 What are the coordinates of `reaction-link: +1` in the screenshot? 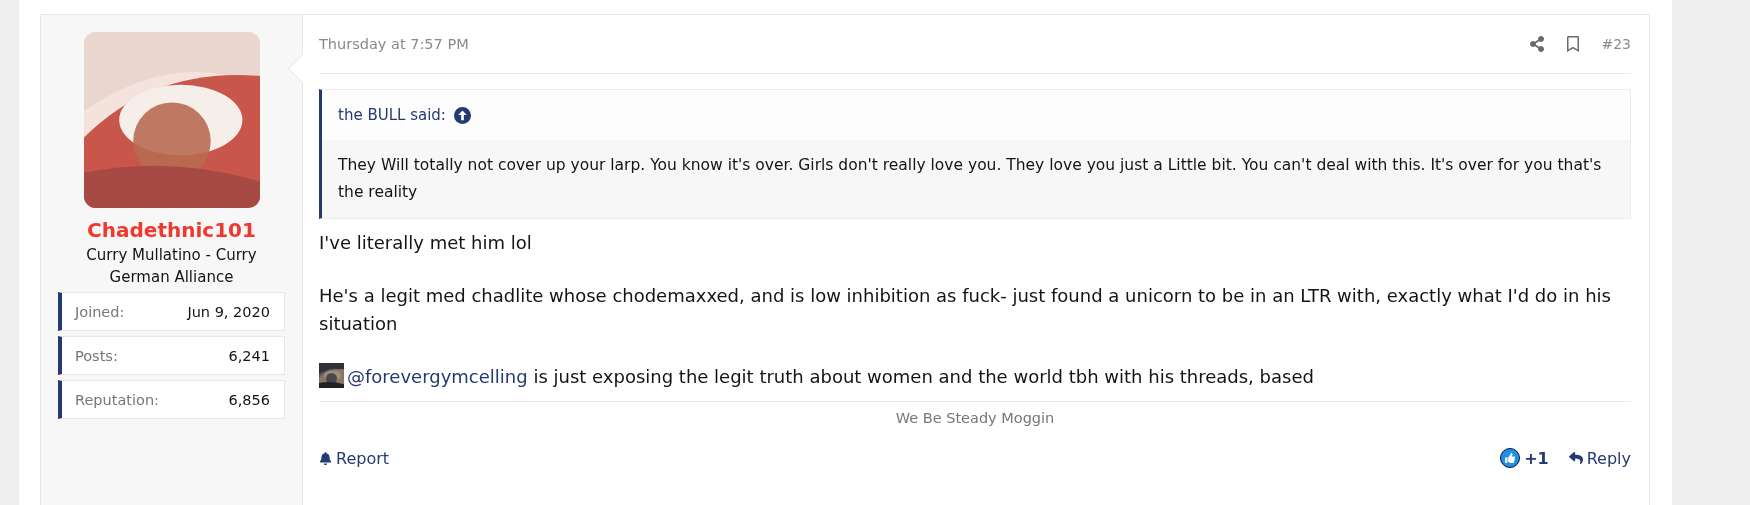 It's located at (1524, 458).